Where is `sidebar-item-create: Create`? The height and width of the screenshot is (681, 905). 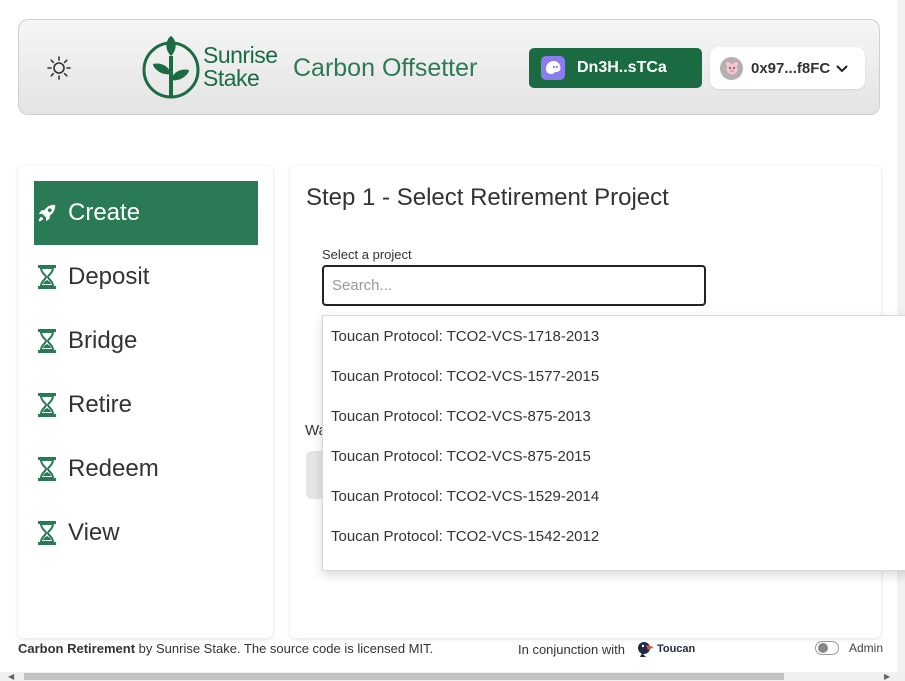 sidebar-item-create: Create is located at coordinates (146, 213).